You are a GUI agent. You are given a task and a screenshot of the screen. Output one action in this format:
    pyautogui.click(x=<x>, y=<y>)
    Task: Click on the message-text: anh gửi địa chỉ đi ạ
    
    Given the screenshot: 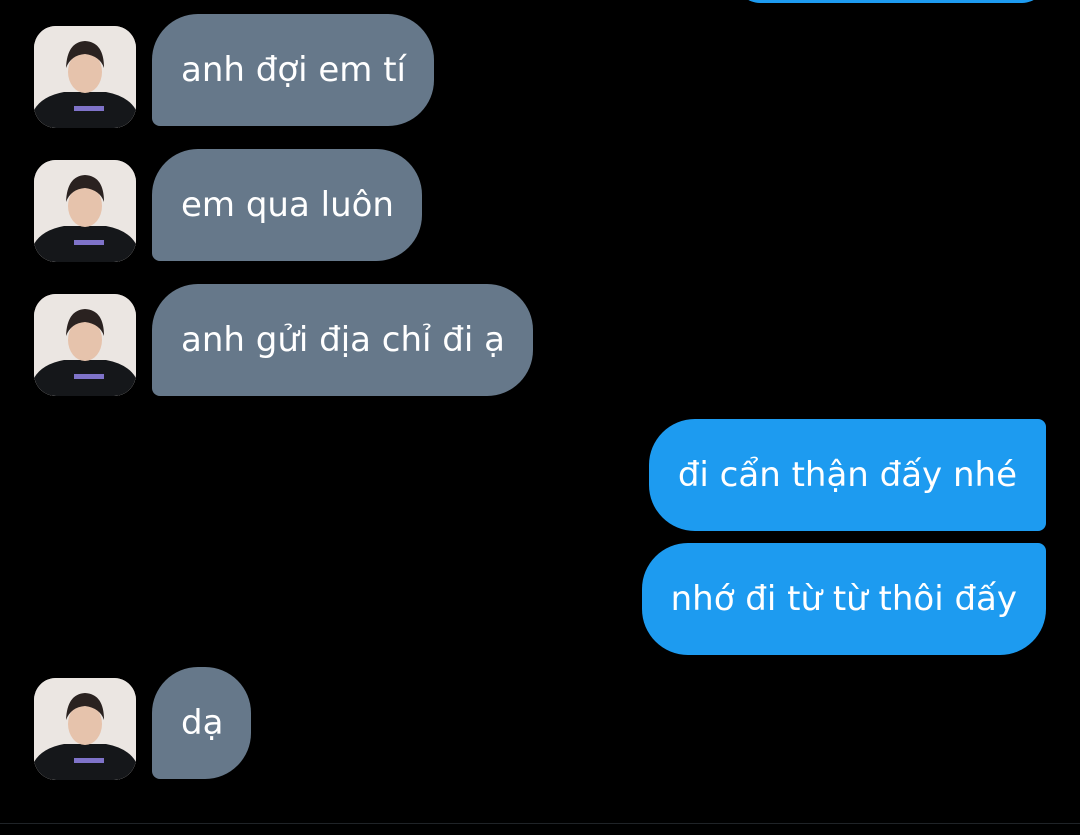 What is the action you would take?
    pyautogui.click(x=343, y=340)
    